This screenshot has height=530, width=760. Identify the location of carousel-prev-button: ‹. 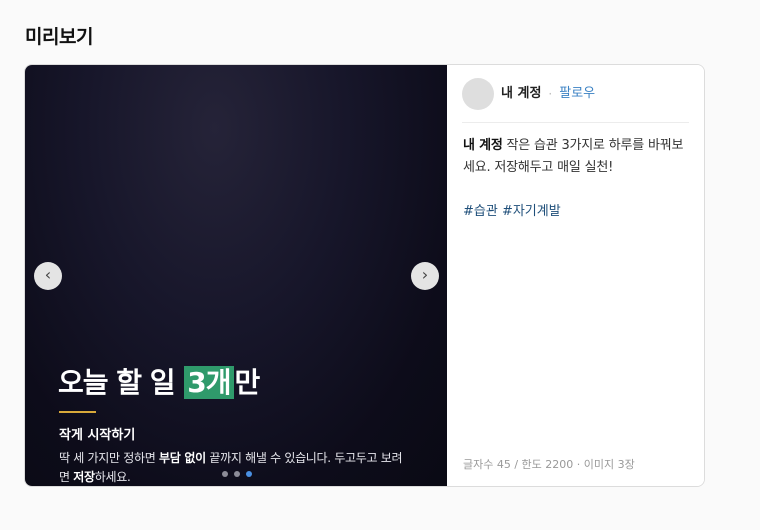
(48, 276).